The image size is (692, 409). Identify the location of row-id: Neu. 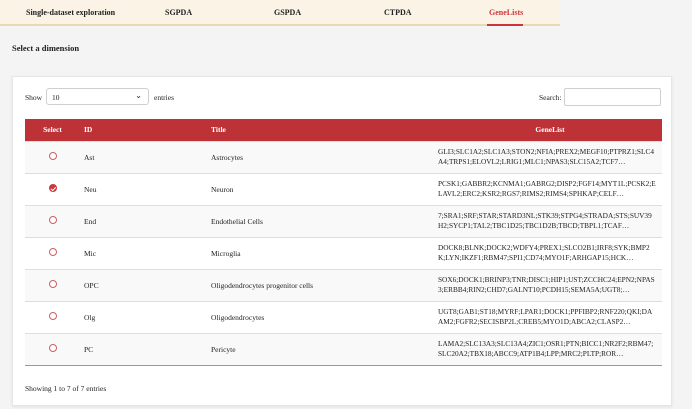
(143, 188).